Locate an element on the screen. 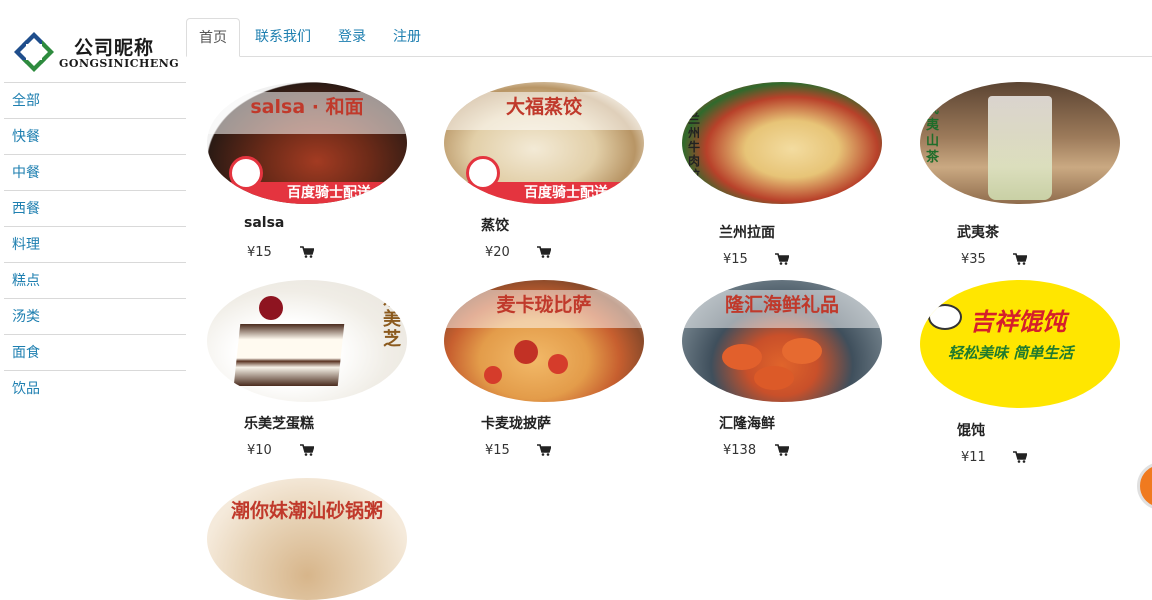  product-card: 潮你妹潮汕砂锅粥 is located at coordinates (307, 539).